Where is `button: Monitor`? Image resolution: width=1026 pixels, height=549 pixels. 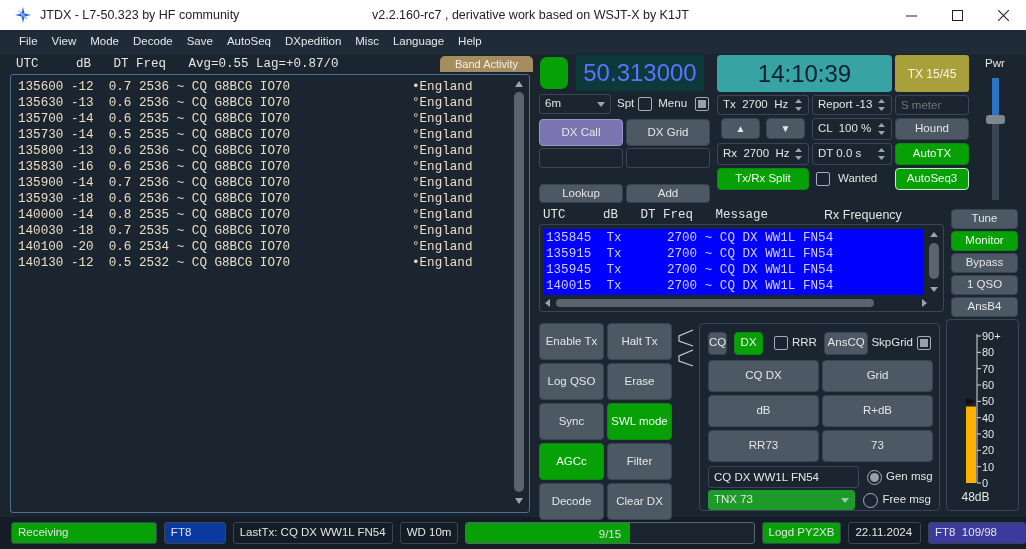
button: Monitor is located at coordinates (984, 241).